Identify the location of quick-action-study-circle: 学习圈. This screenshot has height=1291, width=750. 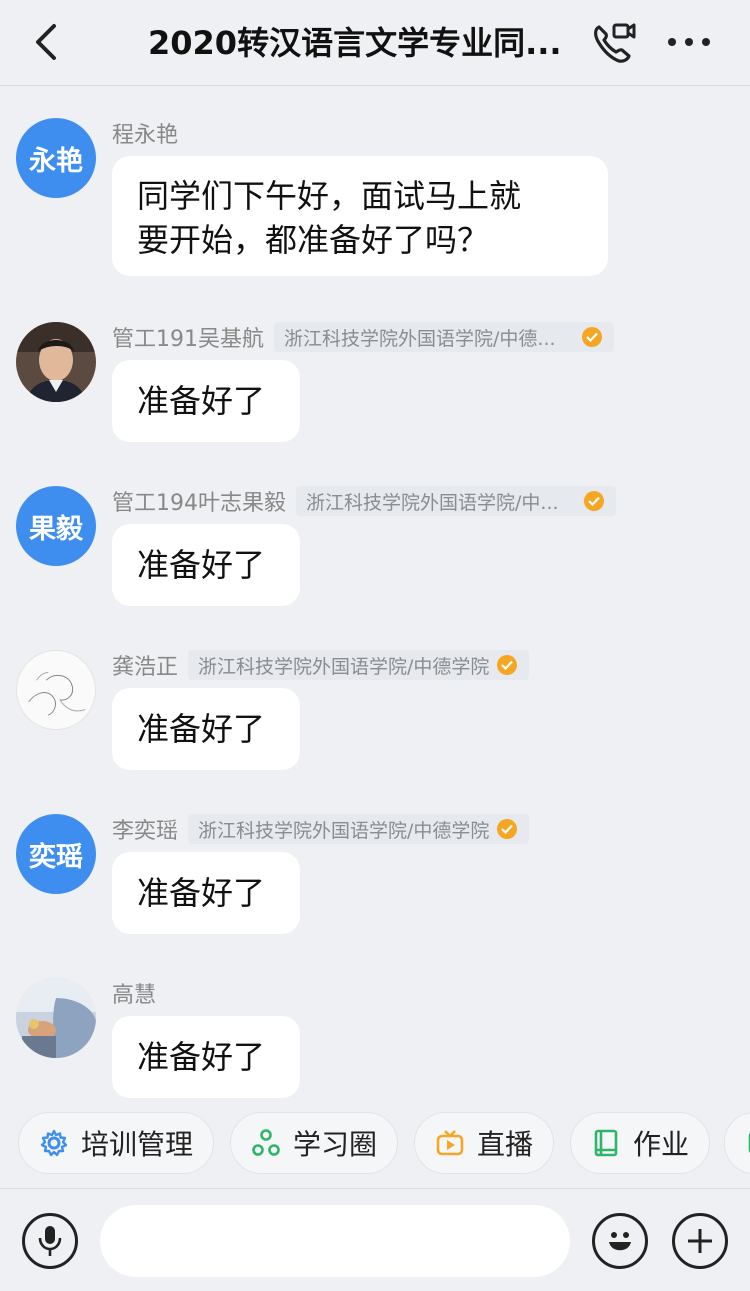
(314, 1143).